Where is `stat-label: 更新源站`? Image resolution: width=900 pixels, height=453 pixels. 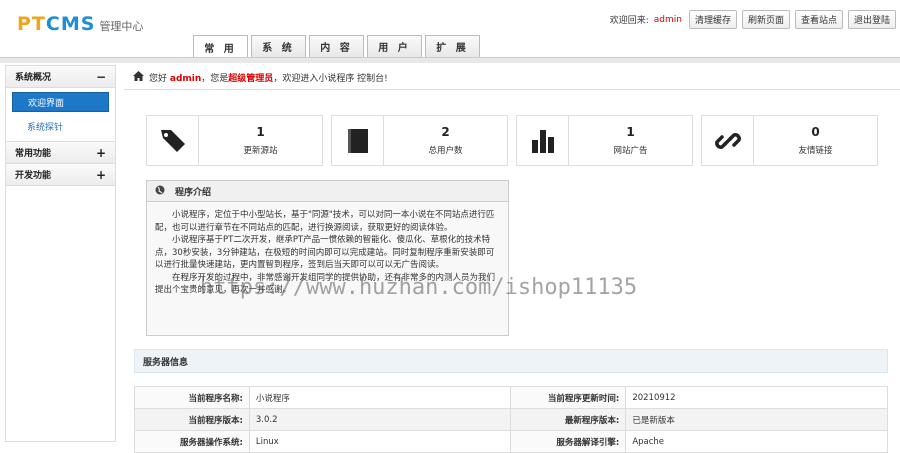 stat-label: 更新源站 is located at coordinates (260, 151).